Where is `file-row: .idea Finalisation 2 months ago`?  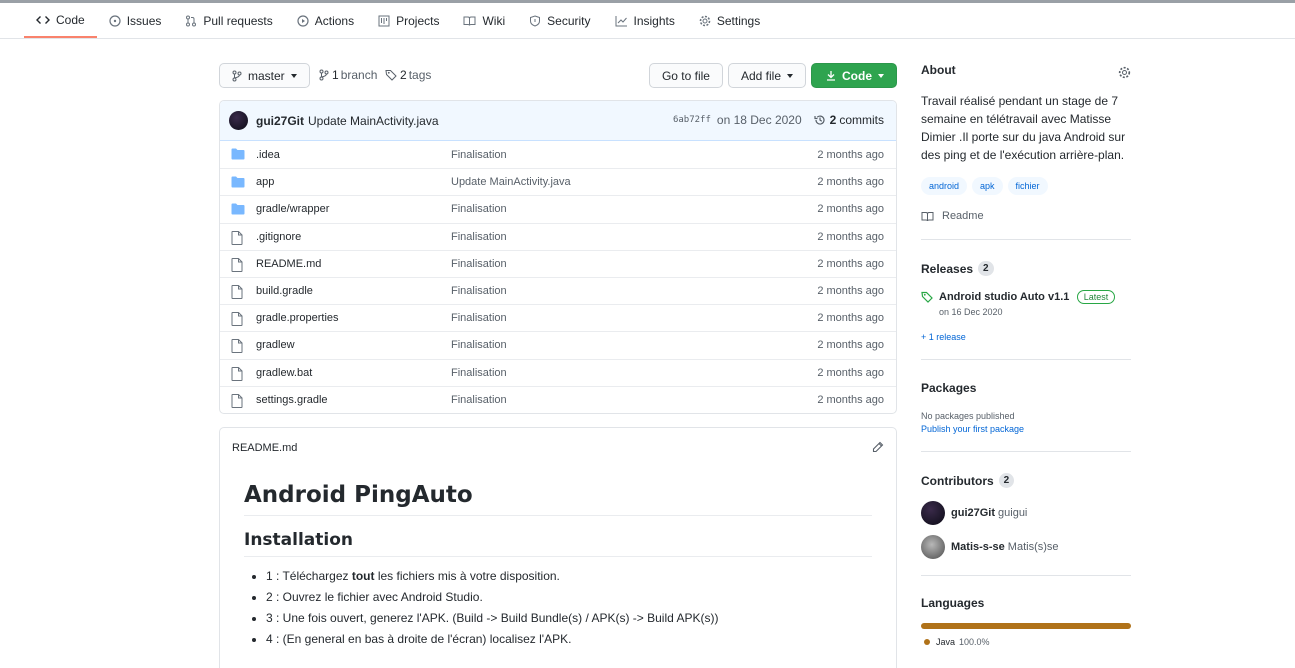 file-row: .idea Finalisation 2 months ago is located at coordinates (558, 154).